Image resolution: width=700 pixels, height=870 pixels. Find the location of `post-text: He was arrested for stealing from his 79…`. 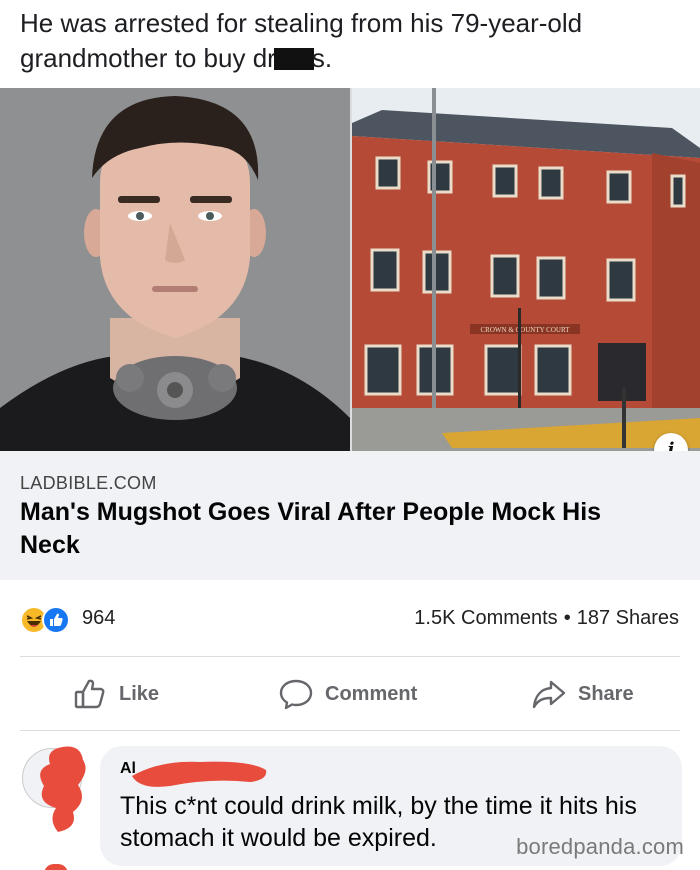

post-text: He was arrested for stealing from his 79… is located at coordinates (350, 41).